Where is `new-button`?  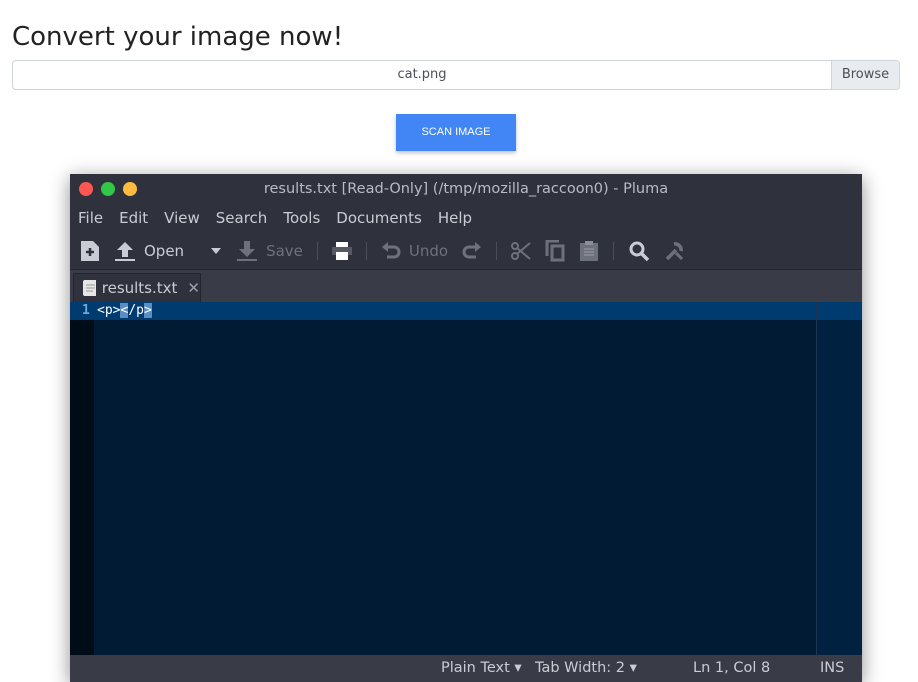
new-button is located at coordinates (90, 251).